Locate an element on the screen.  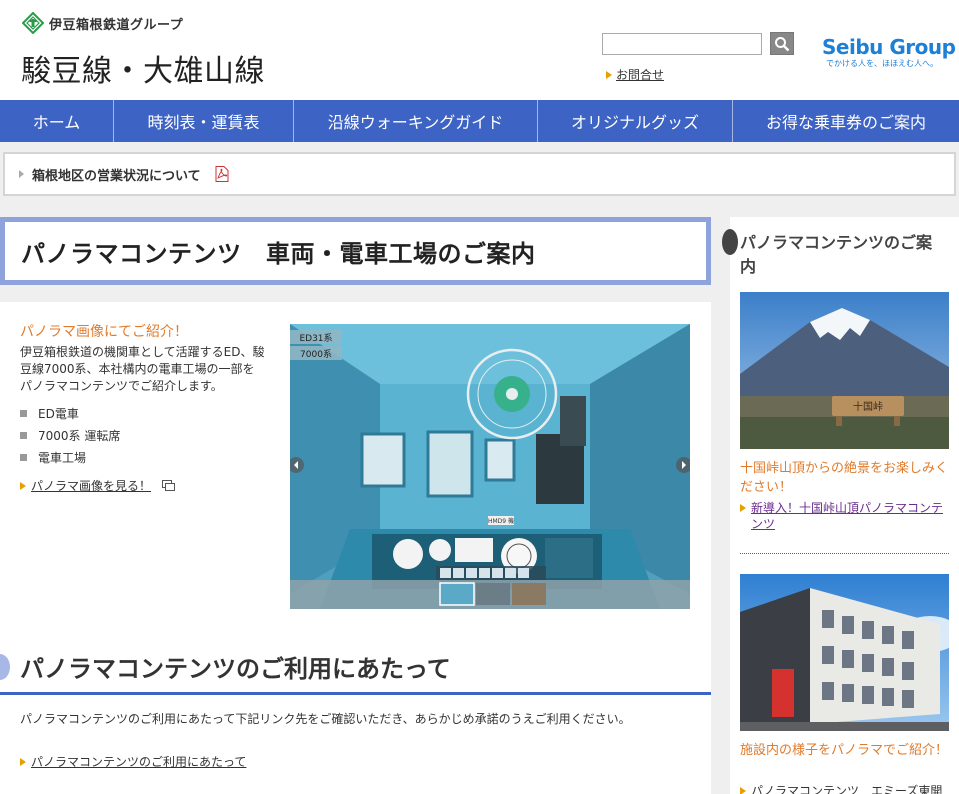
pdf-icon is located at coordinates (222, 174).